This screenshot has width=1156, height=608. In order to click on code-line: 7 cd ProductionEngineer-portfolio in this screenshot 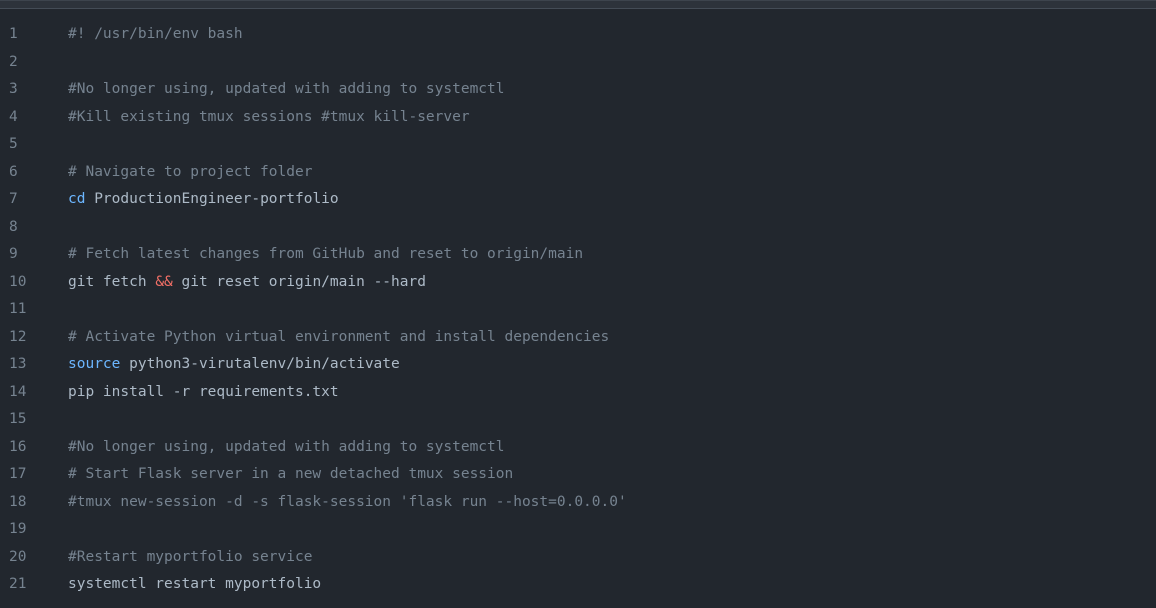, I will do `click(578, 200)`.